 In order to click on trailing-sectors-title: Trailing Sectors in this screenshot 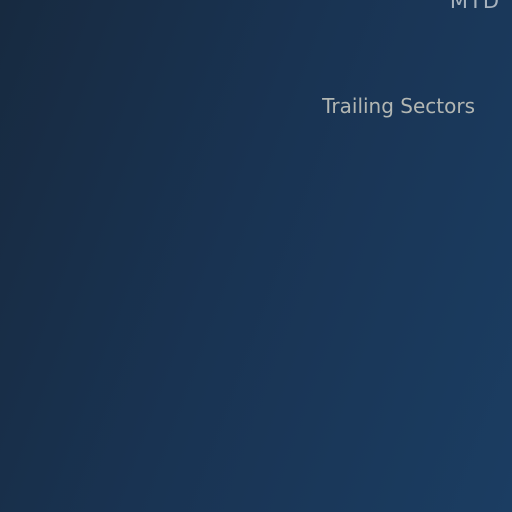, I will do `click(398, 106)`.